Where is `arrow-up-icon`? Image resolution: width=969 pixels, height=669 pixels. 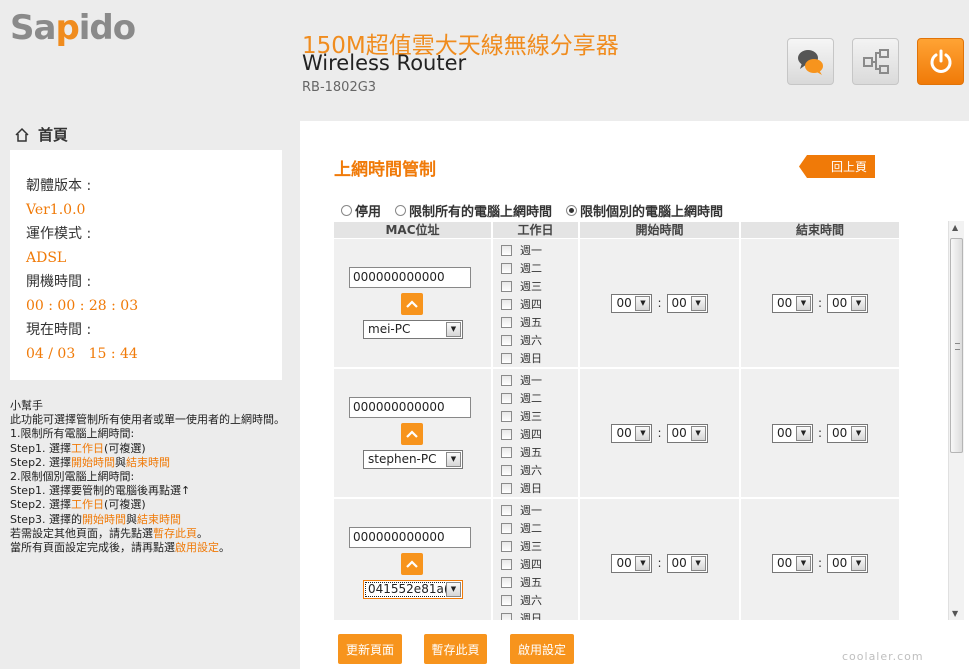
arrow-up-icon is located at coordinates (412, 304).